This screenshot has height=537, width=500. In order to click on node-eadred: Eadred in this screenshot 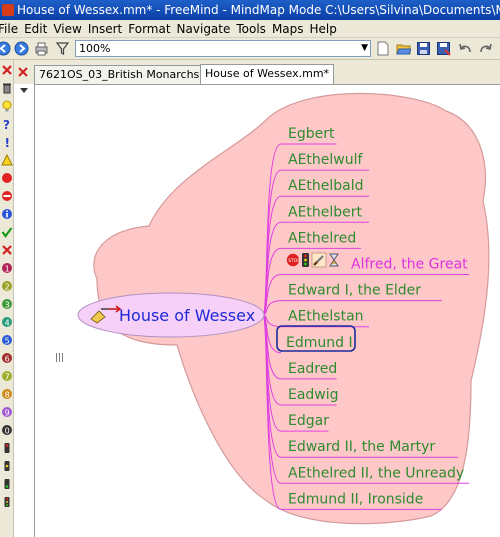, I will do `click(312, 369)`.